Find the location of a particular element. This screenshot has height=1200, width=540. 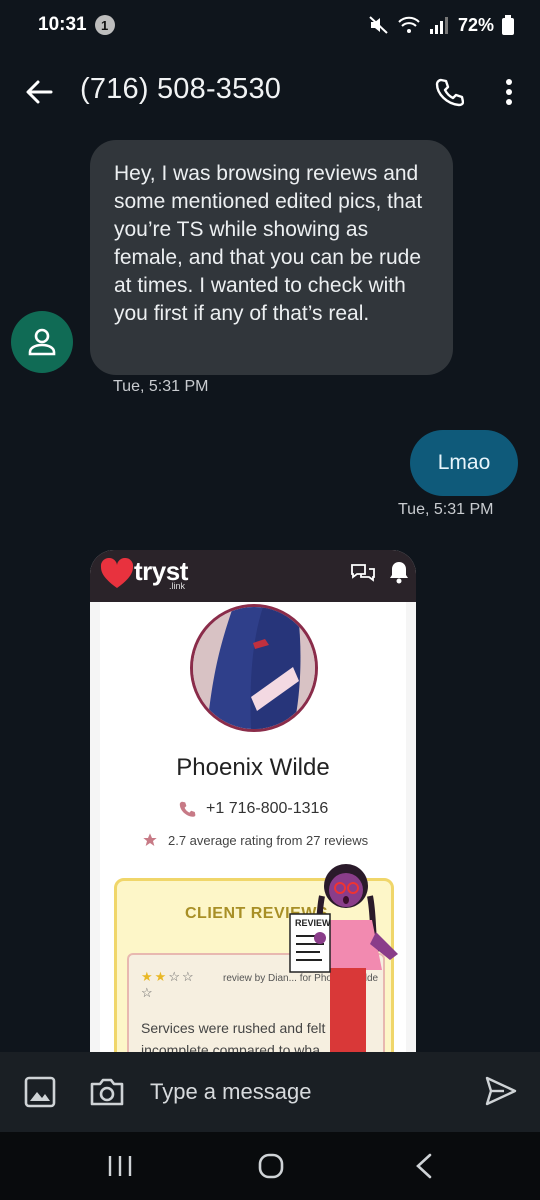

profile-name: Phoenix Wilde is located at coordinates (253, 767).